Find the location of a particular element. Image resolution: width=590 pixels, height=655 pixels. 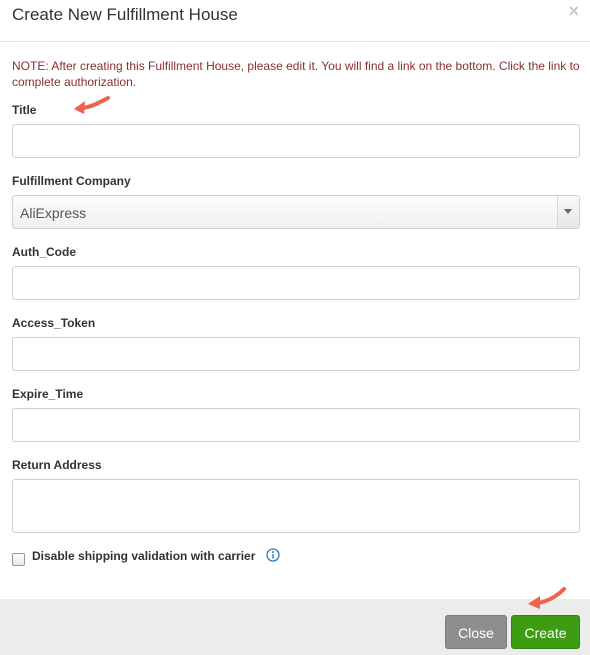

expire-time-input is located at coordinates (296, 425).